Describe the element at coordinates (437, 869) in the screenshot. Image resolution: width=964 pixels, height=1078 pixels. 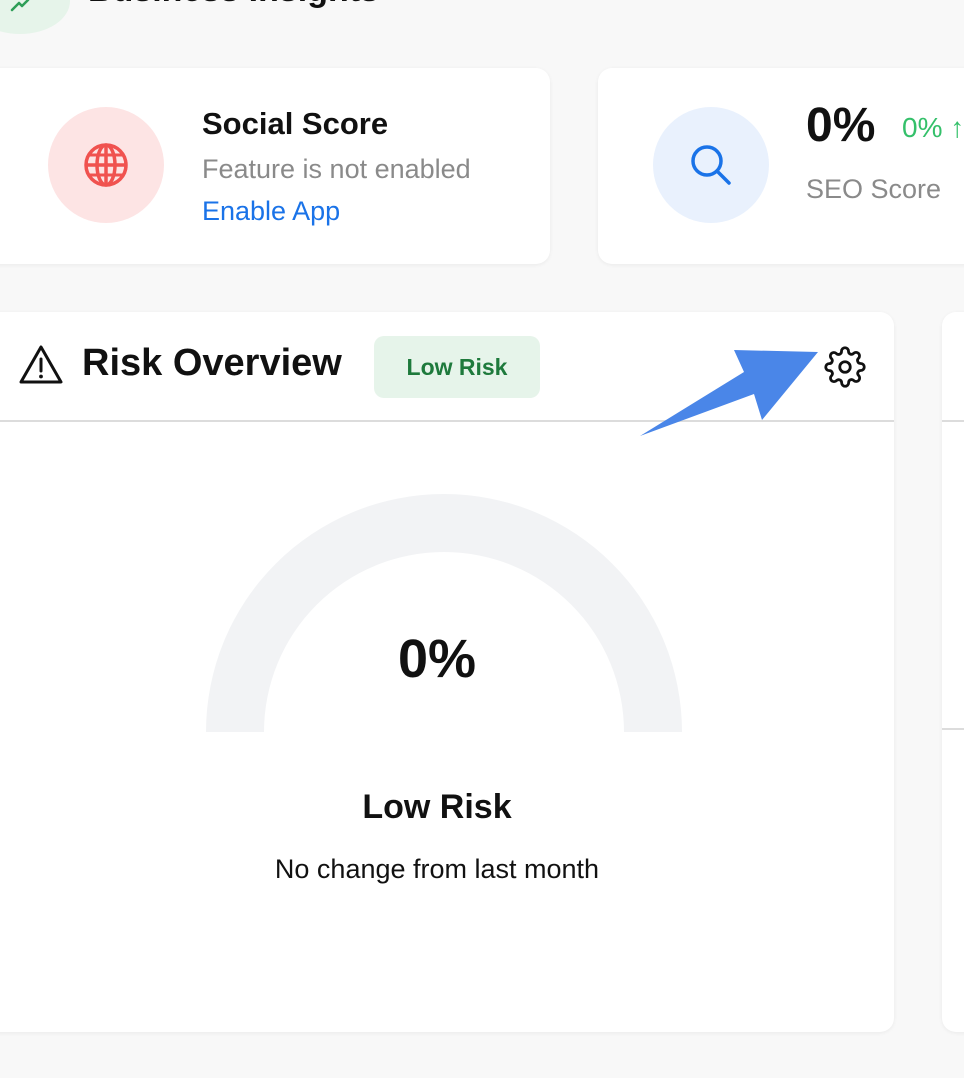
I see `risk-change-text: No change from last month` at that location.